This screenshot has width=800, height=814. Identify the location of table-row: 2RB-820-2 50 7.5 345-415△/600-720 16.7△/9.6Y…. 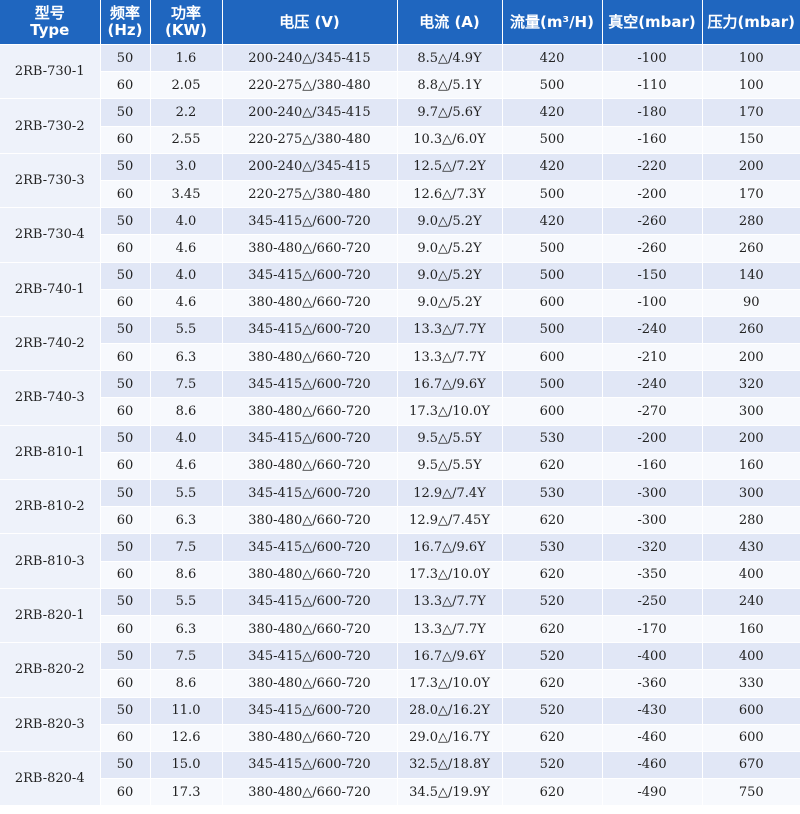
(400, 670).